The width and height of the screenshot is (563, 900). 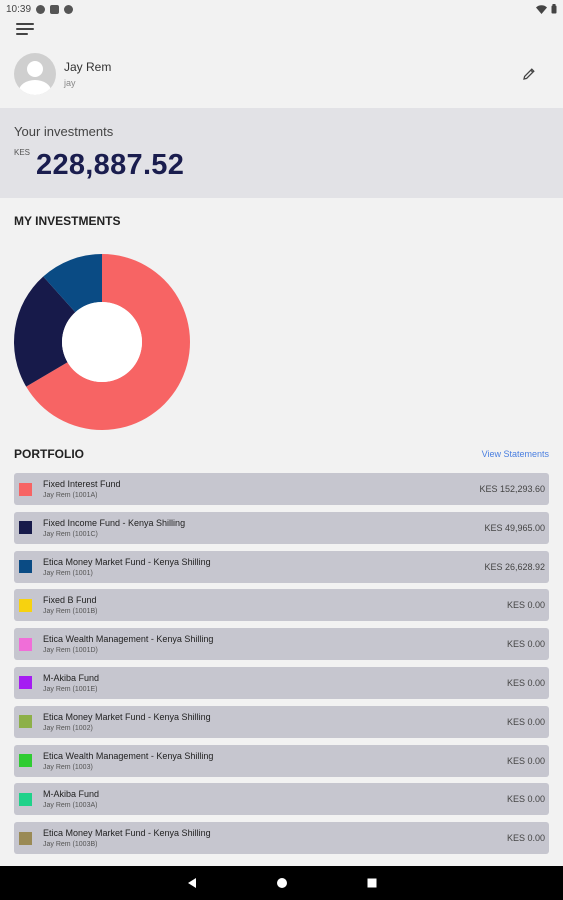 What do you see at coordinates (22, 152) in the screenshot?
I see `currency-label: KES` at bounding box center [22, 152].